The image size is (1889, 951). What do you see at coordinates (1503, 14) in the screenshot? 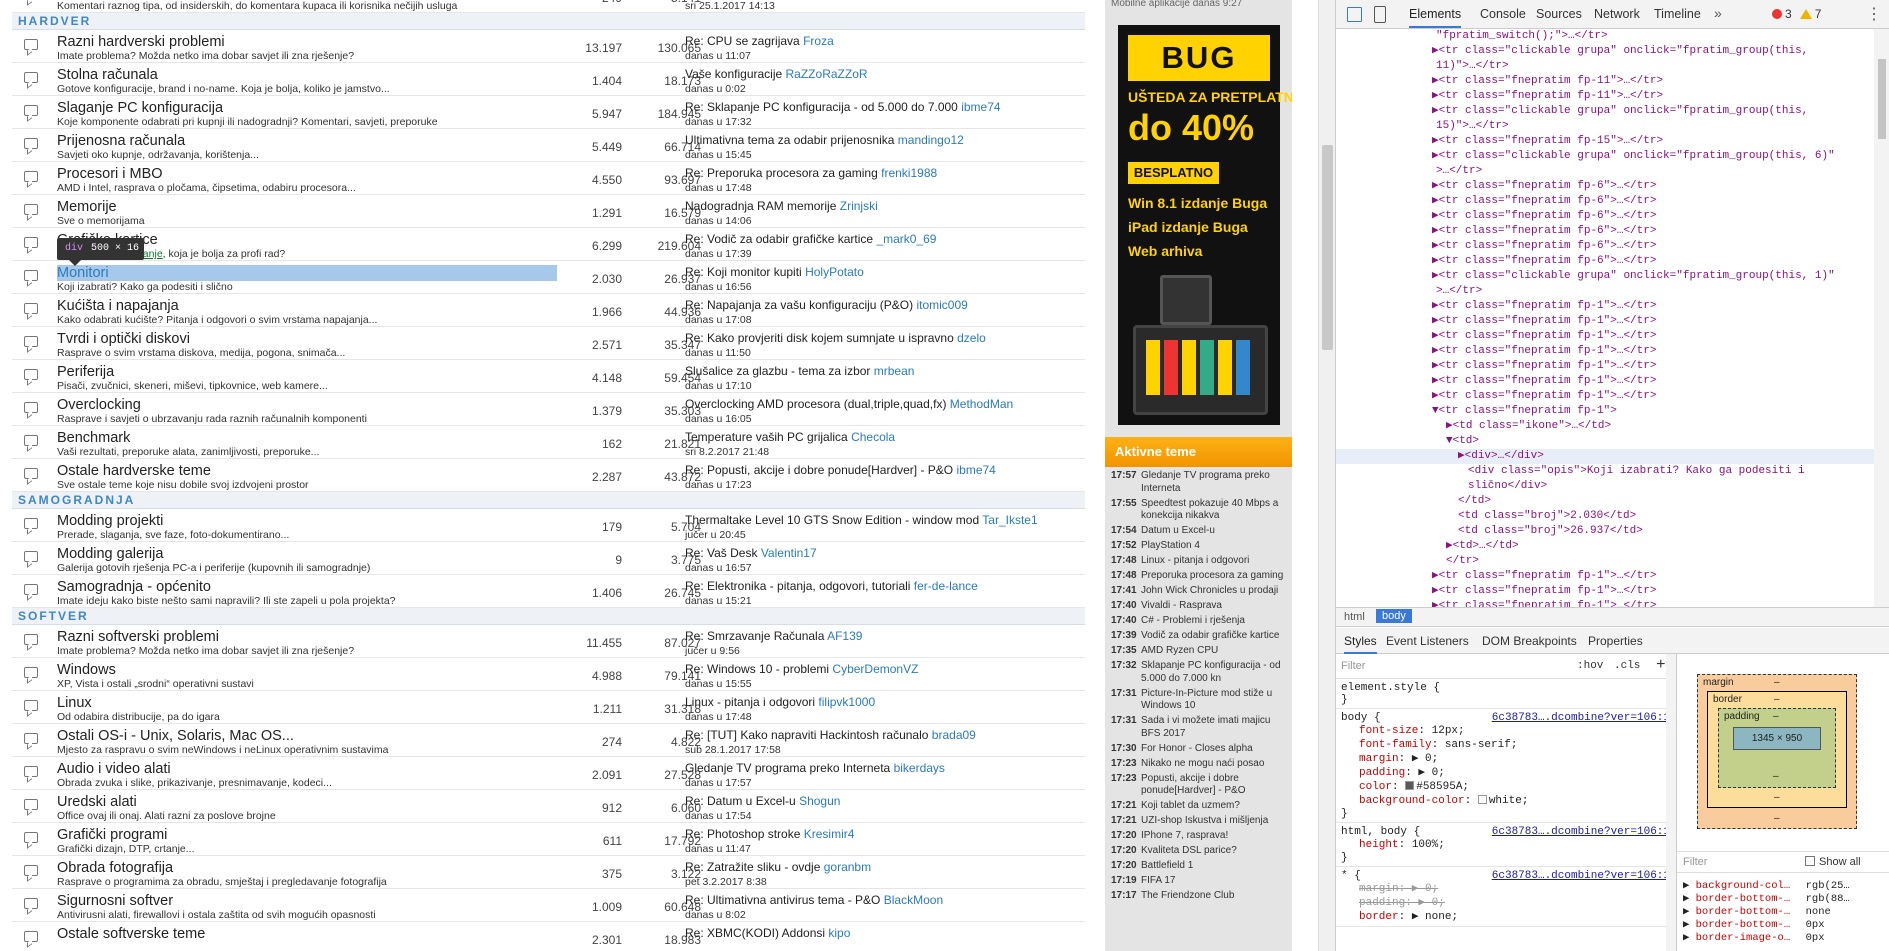
I see `tab-console: Console` at bounding box center [1503, 14].